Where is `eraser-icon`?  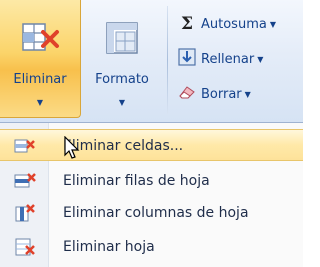
eraser-icon is located at coordinates (187, 94).